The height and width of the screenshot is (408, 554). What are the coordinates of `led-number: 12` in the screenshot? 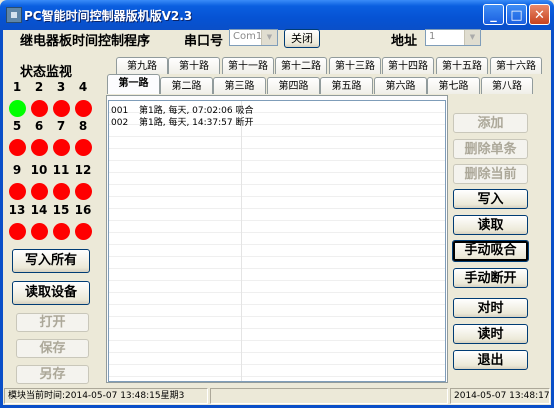 It's located at (83, 170).